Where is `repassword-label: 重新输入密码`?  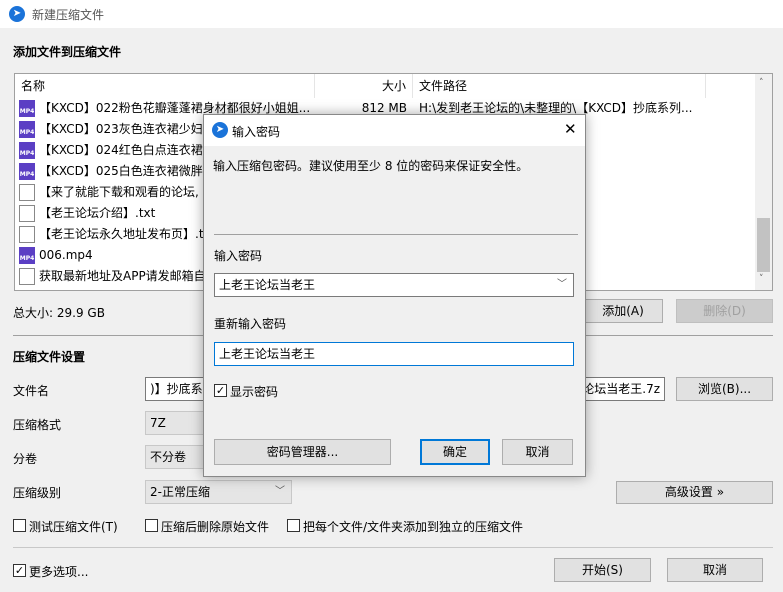 repassword-label: 重新输入密码 is located at coordinates (250, 324).